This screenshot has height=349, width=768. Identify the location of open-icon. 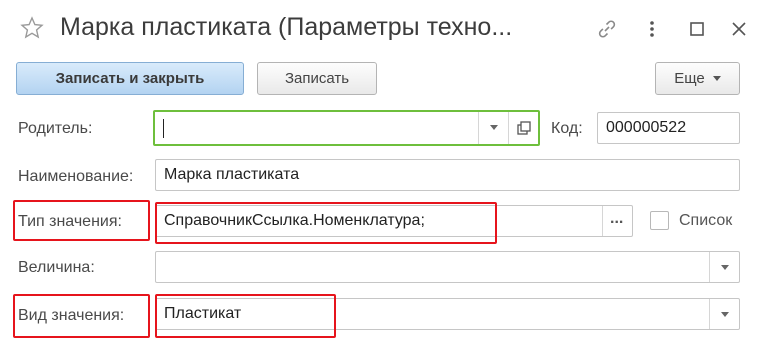
(524, 128).